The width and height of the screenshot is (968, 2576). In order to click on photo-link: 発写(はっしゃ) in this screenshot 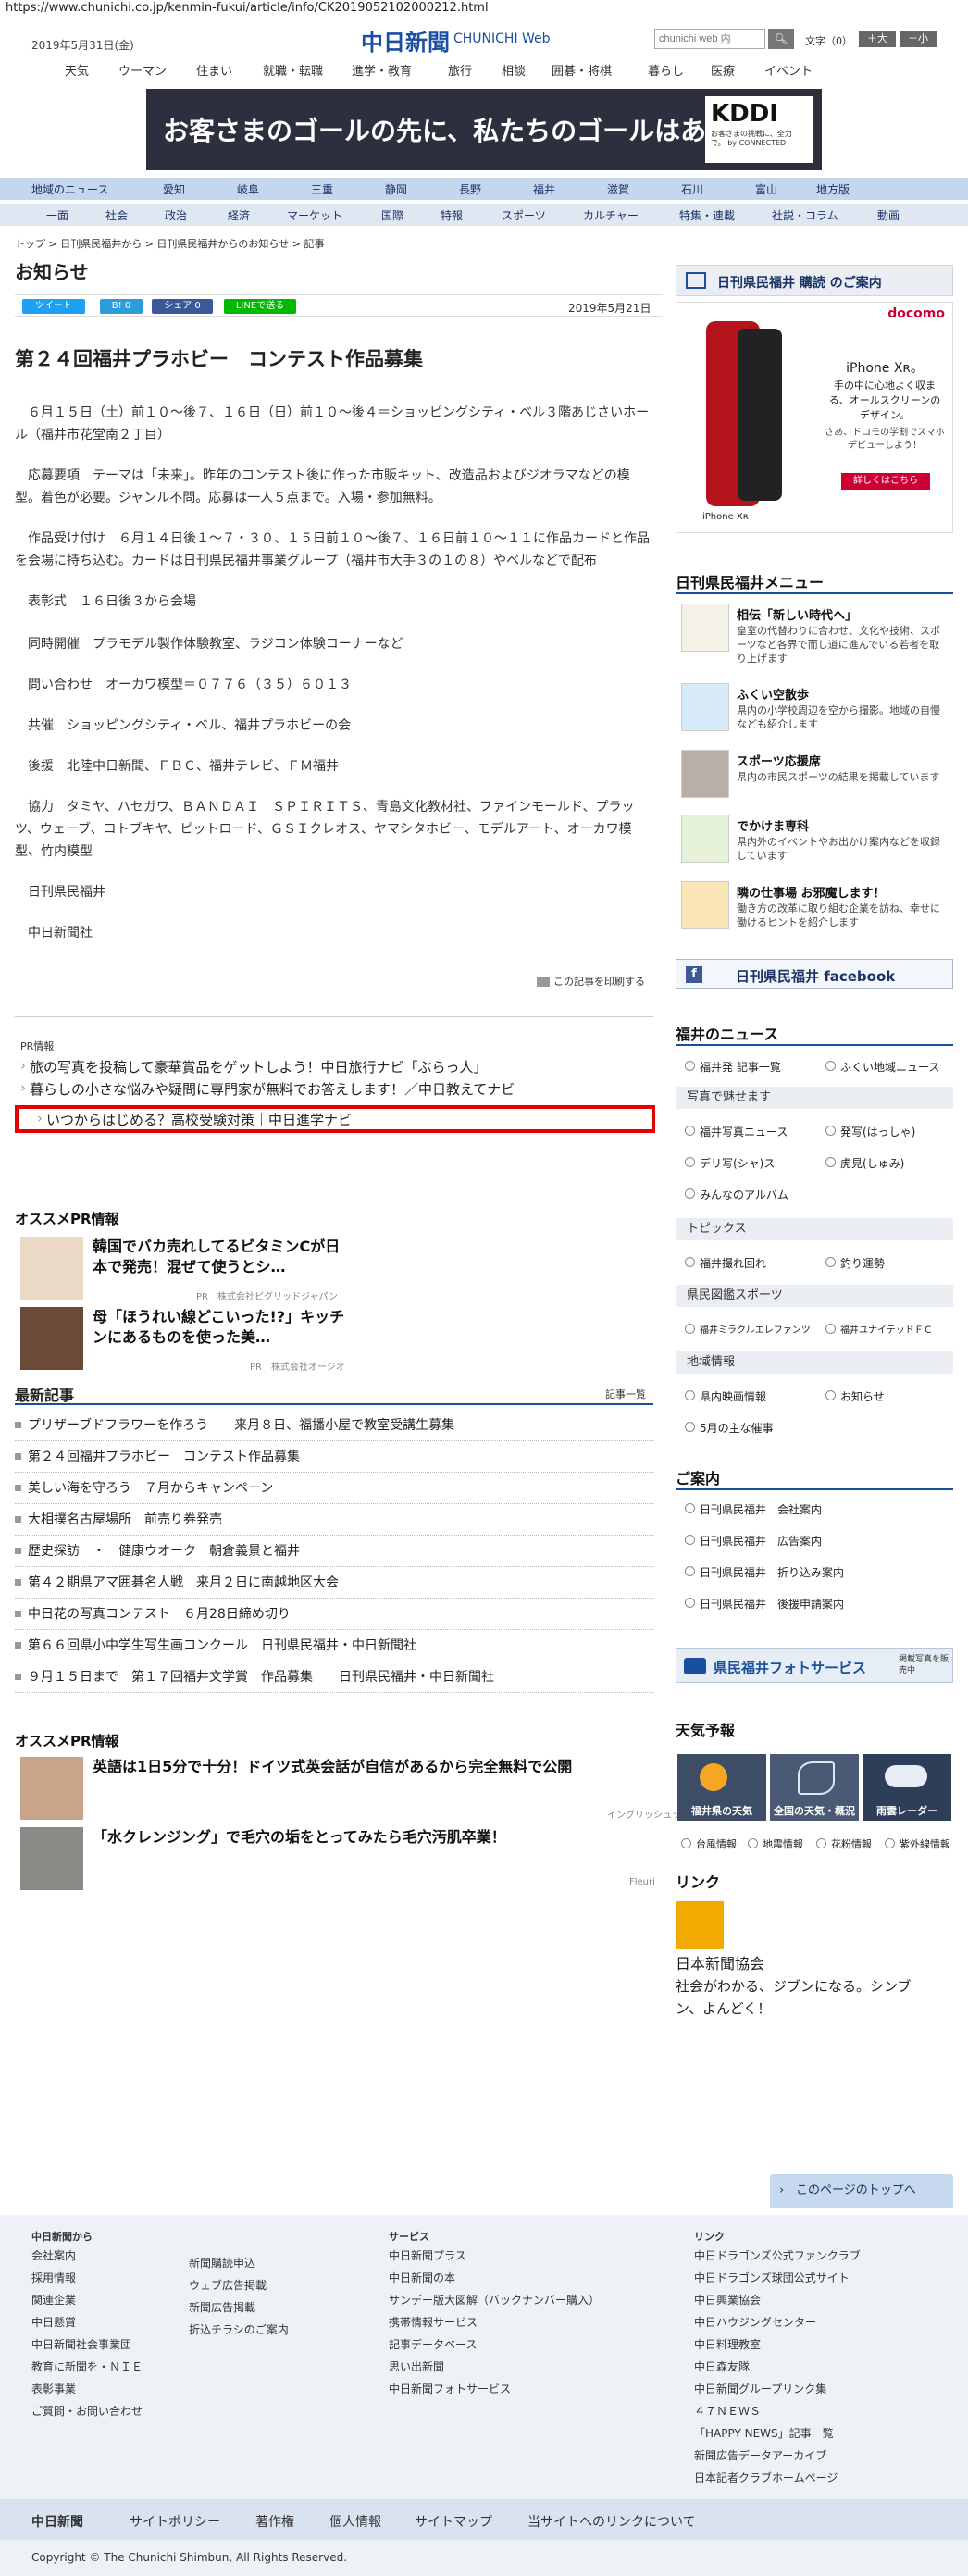, I will do `click(870, 1131)`.